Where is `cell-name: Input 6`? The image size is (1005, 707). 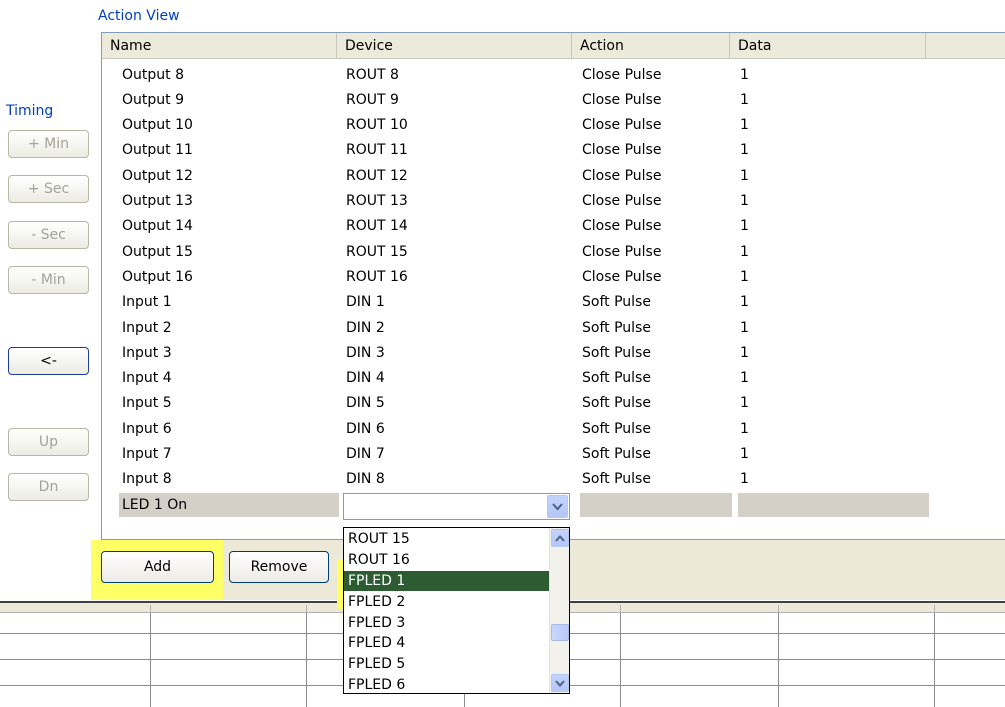 cell-name: Input 6 is located at coordinates (147, 428).